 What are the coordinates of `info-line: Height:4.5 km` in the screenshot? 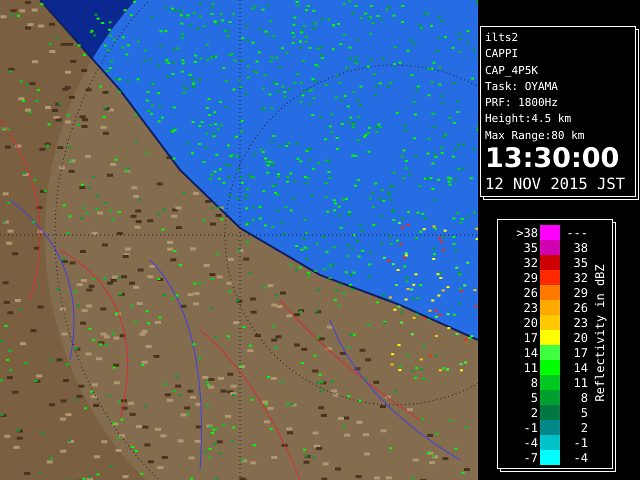 It's located at (528, 119).